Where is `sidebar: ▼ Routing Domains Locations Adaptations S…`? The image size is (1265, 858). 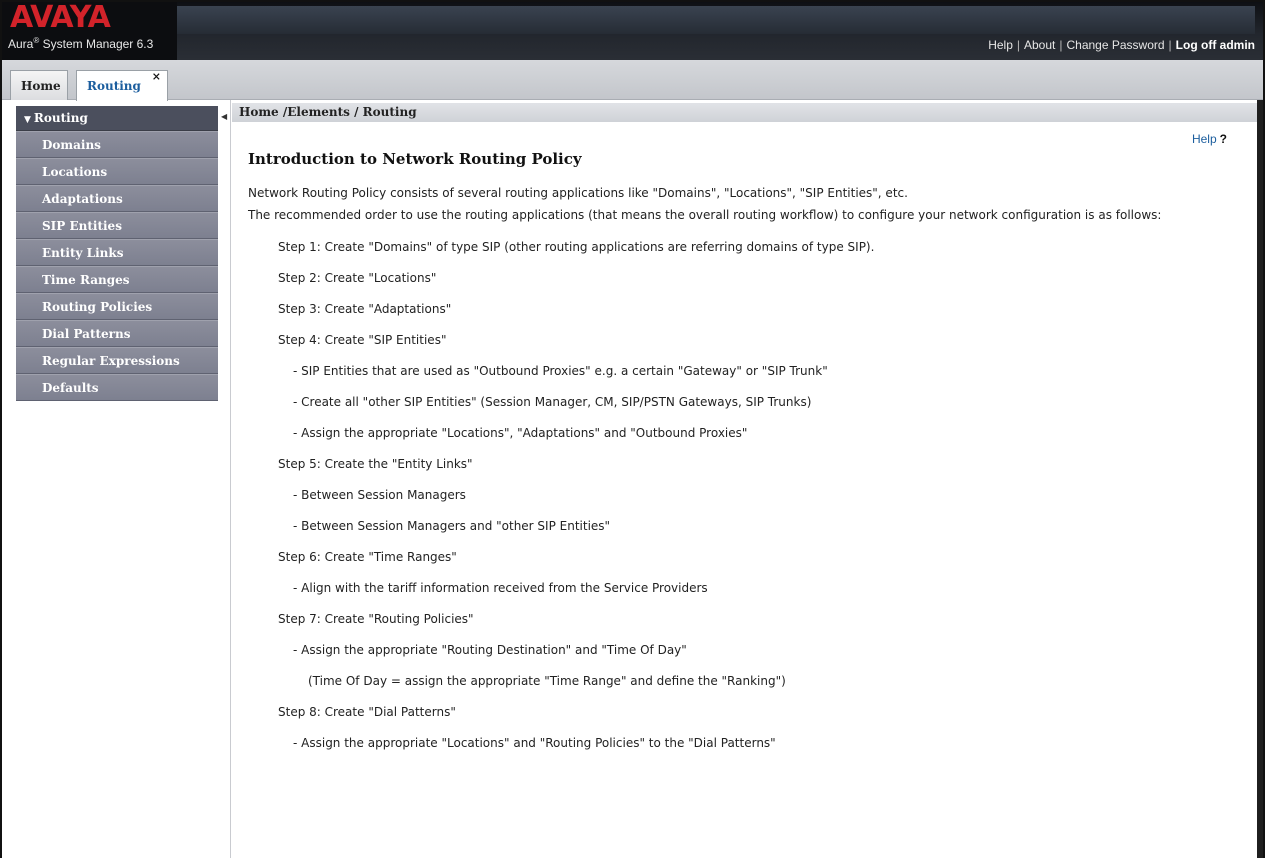 sidebar: ▼ Routing Domains Locations Adaptations S… is located at coordinates (117, 253).